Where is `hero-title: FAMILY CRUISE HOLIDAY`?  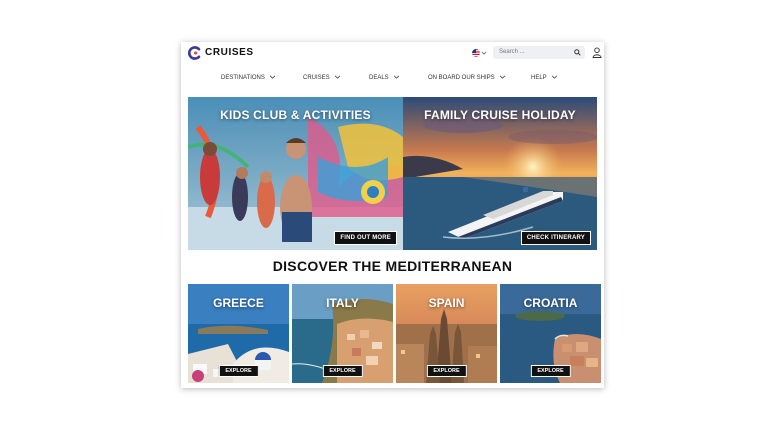
hero-title: FAMILY CRUISE HOLIDAY is located at coordinates (500, 115).